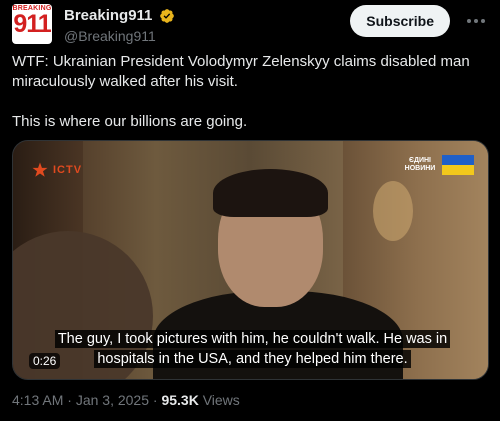 The image size is (500, 421). Describe the element at coordinates (420, 164) in the screenshot. I see `channel-tag: ЄДИНІ НОВИНИ` at that location.